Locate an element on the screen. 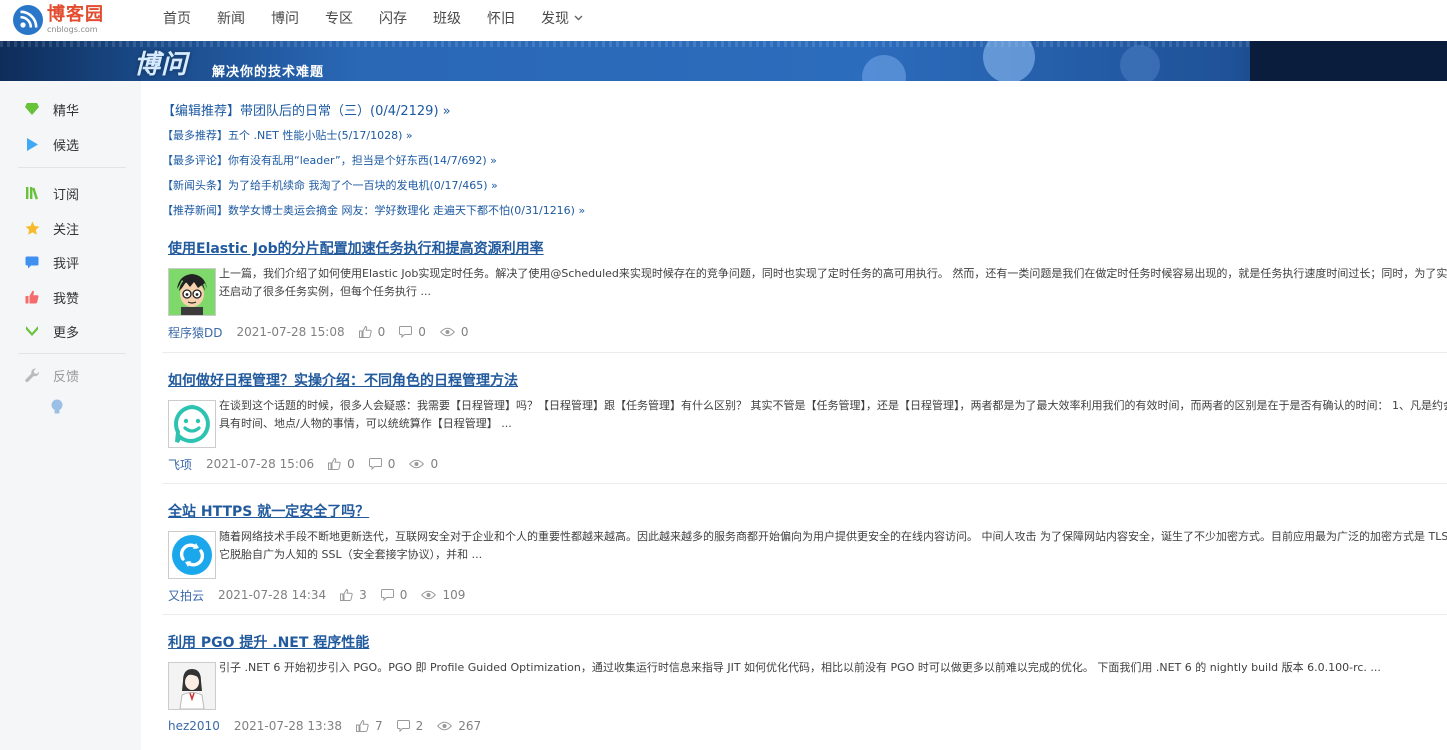  tips-lightbulb is located at coordinates (57, 409).